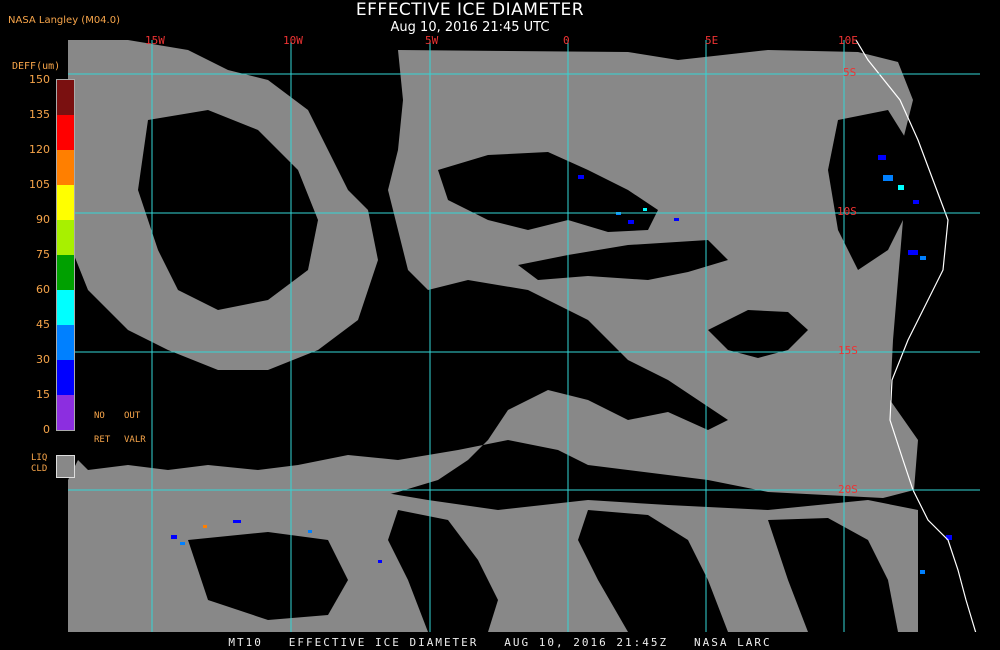 The height and width of the screenshot is (650, 1000). Describe the element at coordinates (46, 429) in the screenshot. I see `legend-tick-0: 0` at that location.